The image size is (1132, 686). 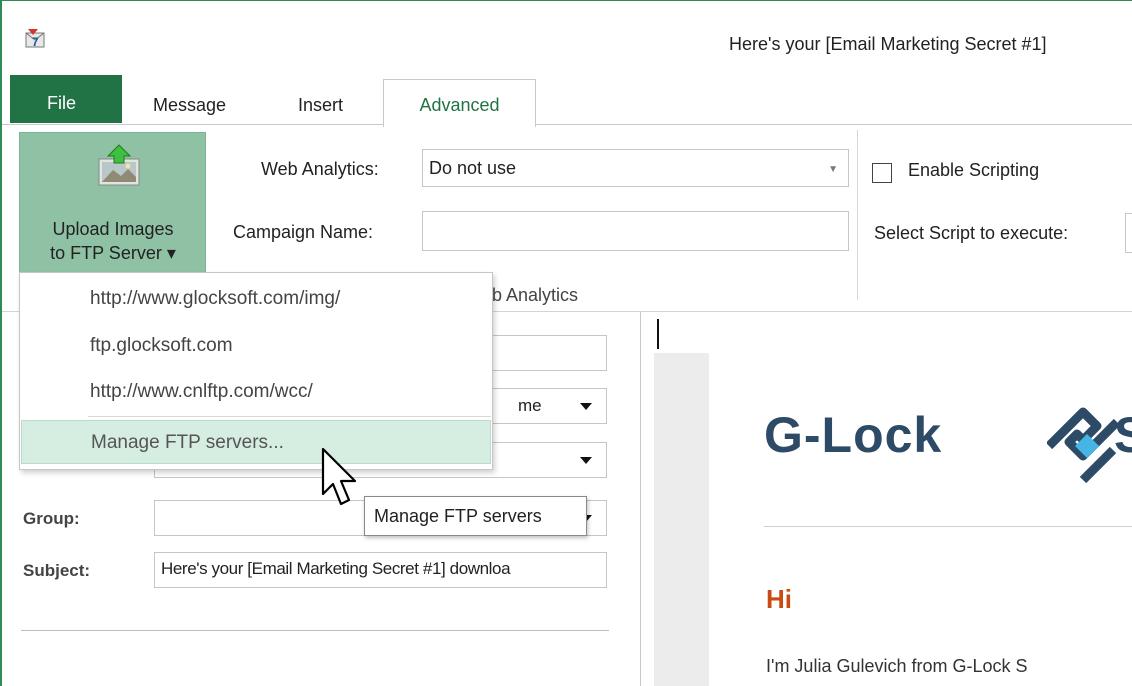 What do you see at coordinates (897, 666) in the screenshot?
I see `body-text: I'm Julia Gulevich from G-Lock S` at bounding box center [897, 666].